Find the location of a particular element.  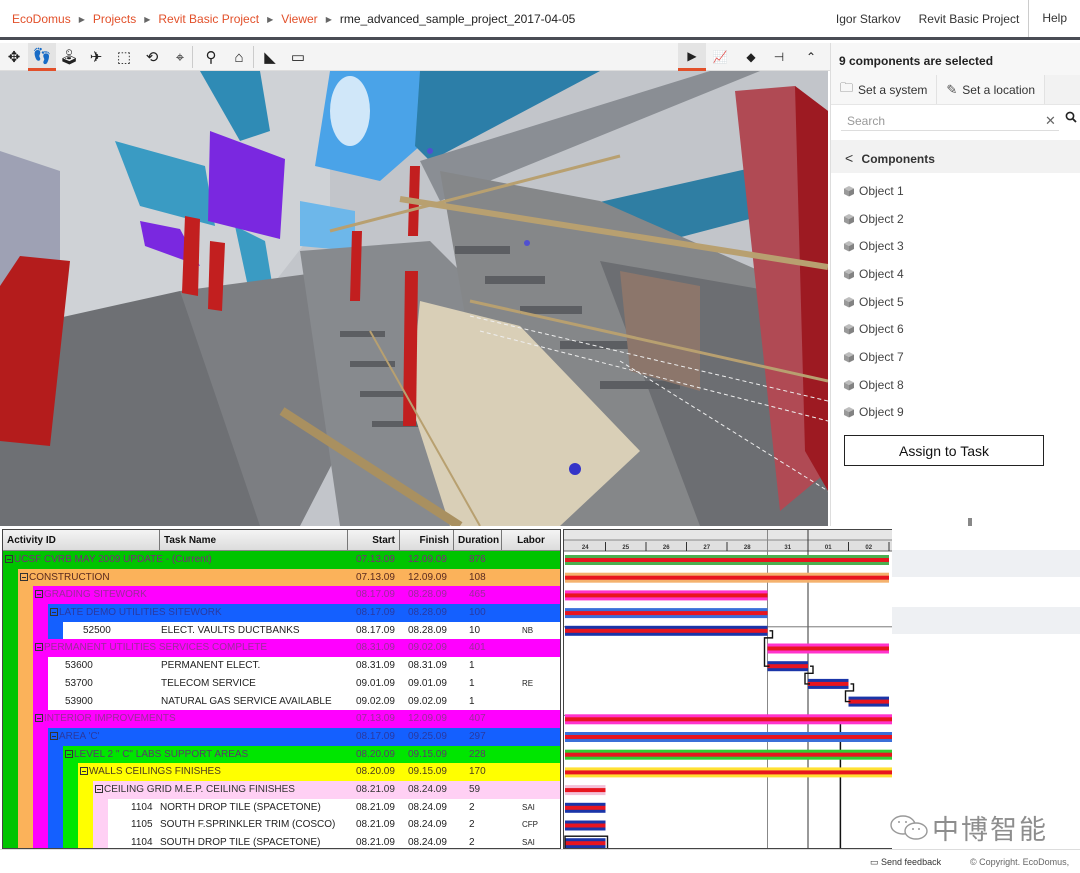

user-menu: Igor Starkov is located at coordinates (868, 19).